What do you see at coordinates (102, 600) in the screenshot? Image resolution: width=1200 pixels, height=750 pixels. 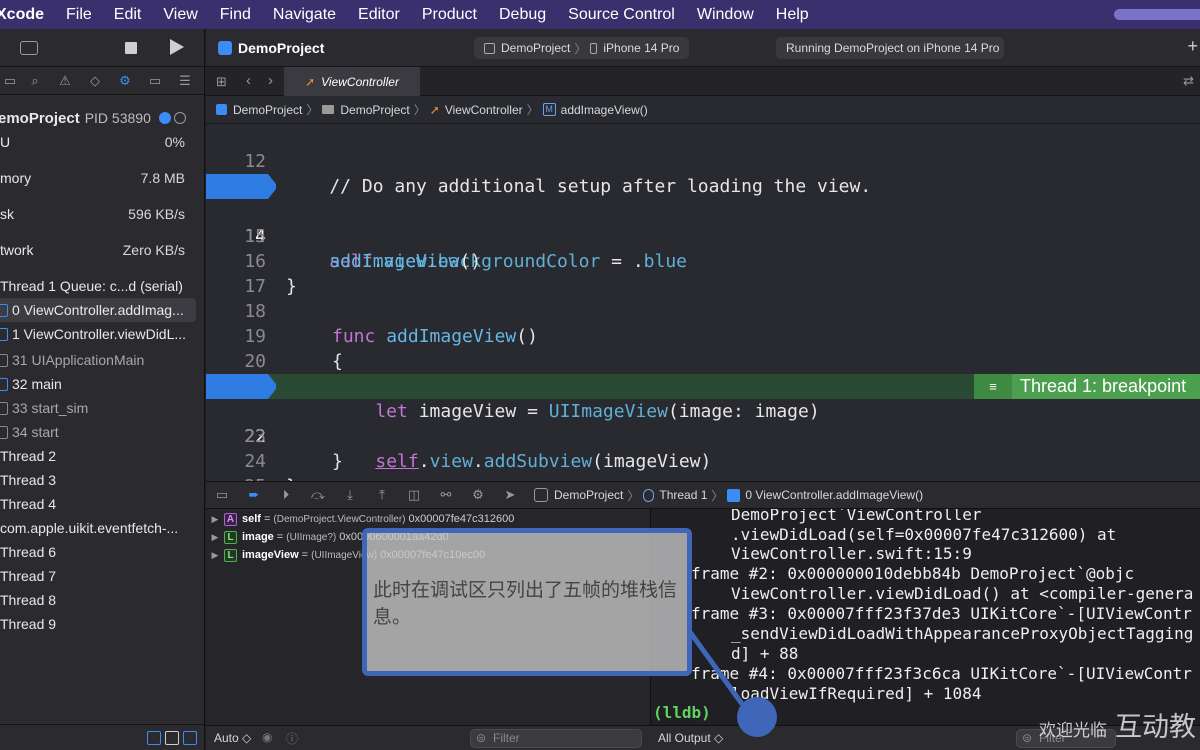 I see `thread-row: Thread 8` at bounding box center [102, 600].